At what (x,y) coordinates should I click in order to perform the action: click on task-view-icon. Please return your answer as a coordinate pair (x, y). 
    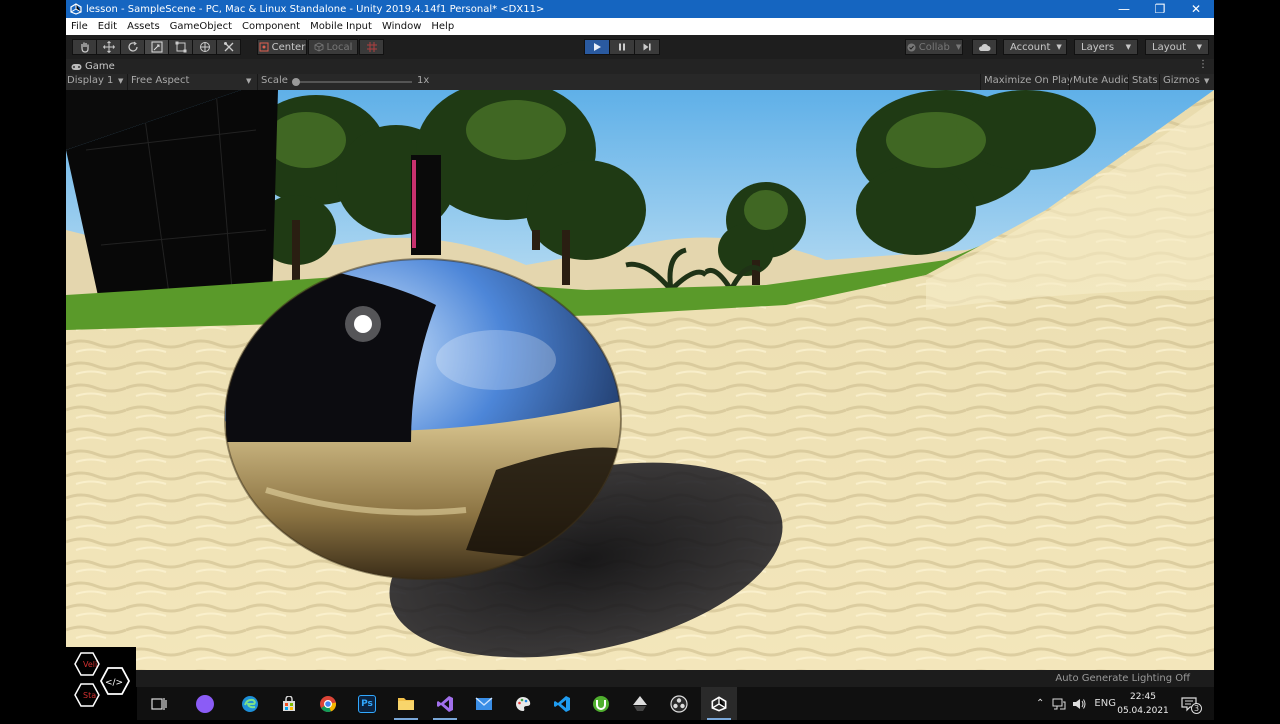
    Looking at the image, I should click on (159, 703).